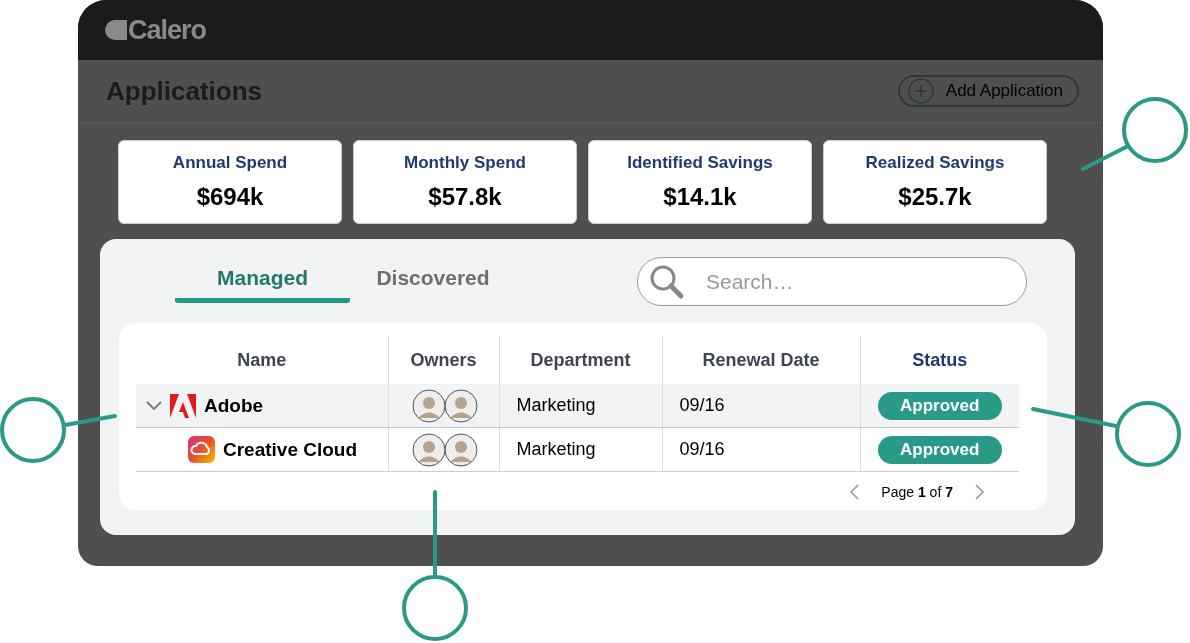  Describe the element at coordinates (183, 405) in the screenshot. I see `logo-icon` at that location.